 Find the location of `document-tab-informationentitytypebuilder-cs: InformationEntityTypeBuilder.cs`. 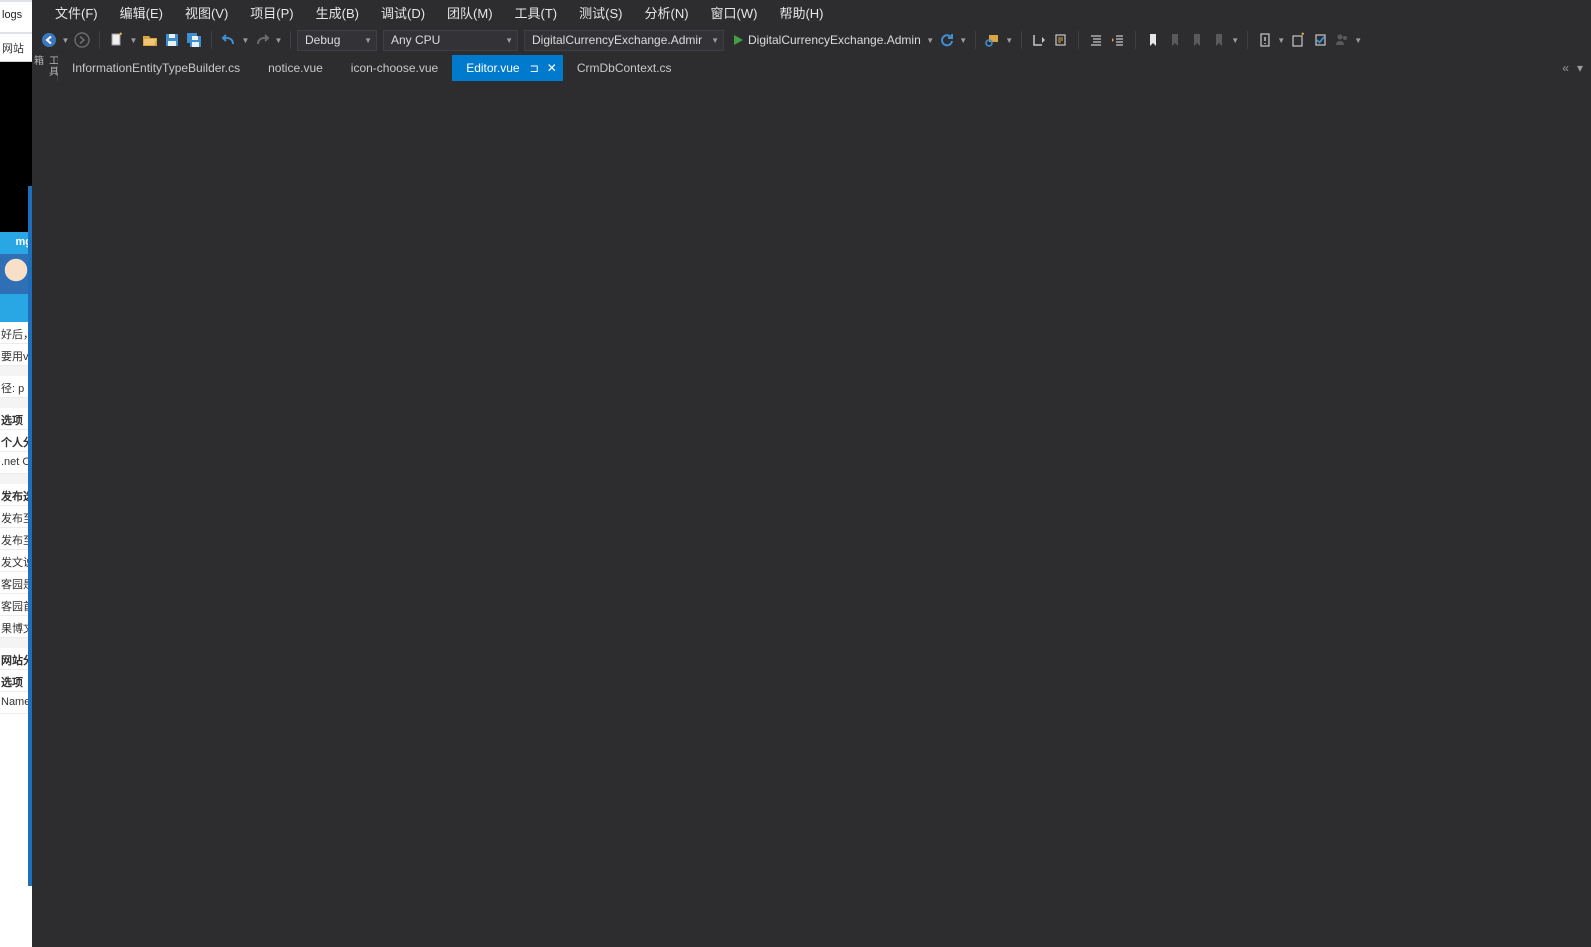

document-tab-informationentitytypebuilder-cs: InformationEntityTypeBuilder.cs is located at coordinates (156, 68).